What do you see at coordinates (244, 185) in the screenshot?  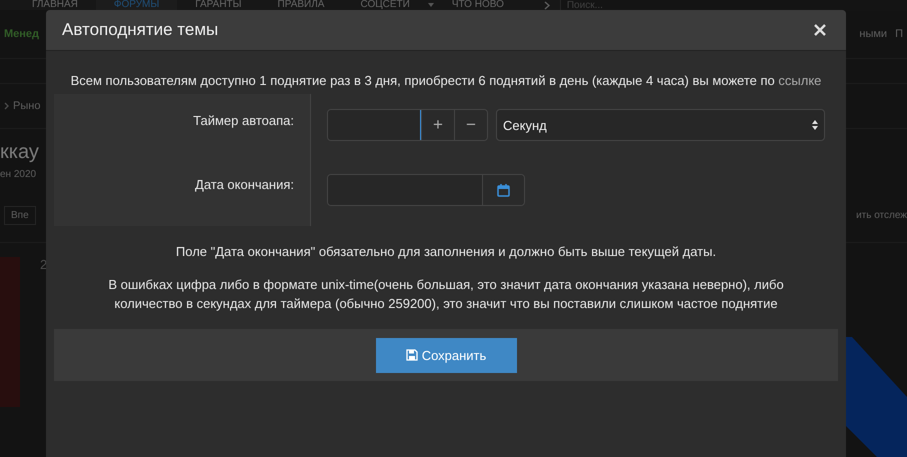 I see `end-date-label: Дата окончания:` at bounding box center [244, 185].